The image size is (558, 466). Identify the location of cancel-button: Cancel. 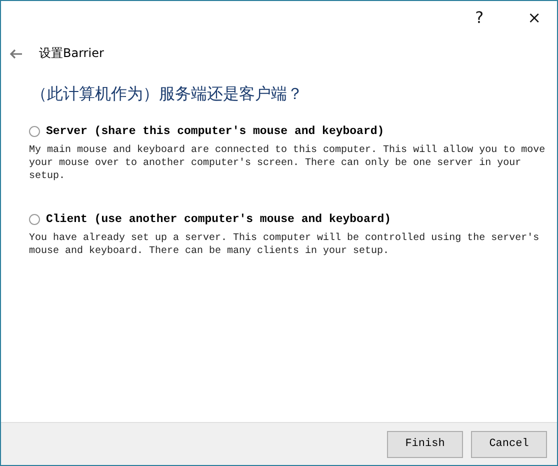
(509, 444).